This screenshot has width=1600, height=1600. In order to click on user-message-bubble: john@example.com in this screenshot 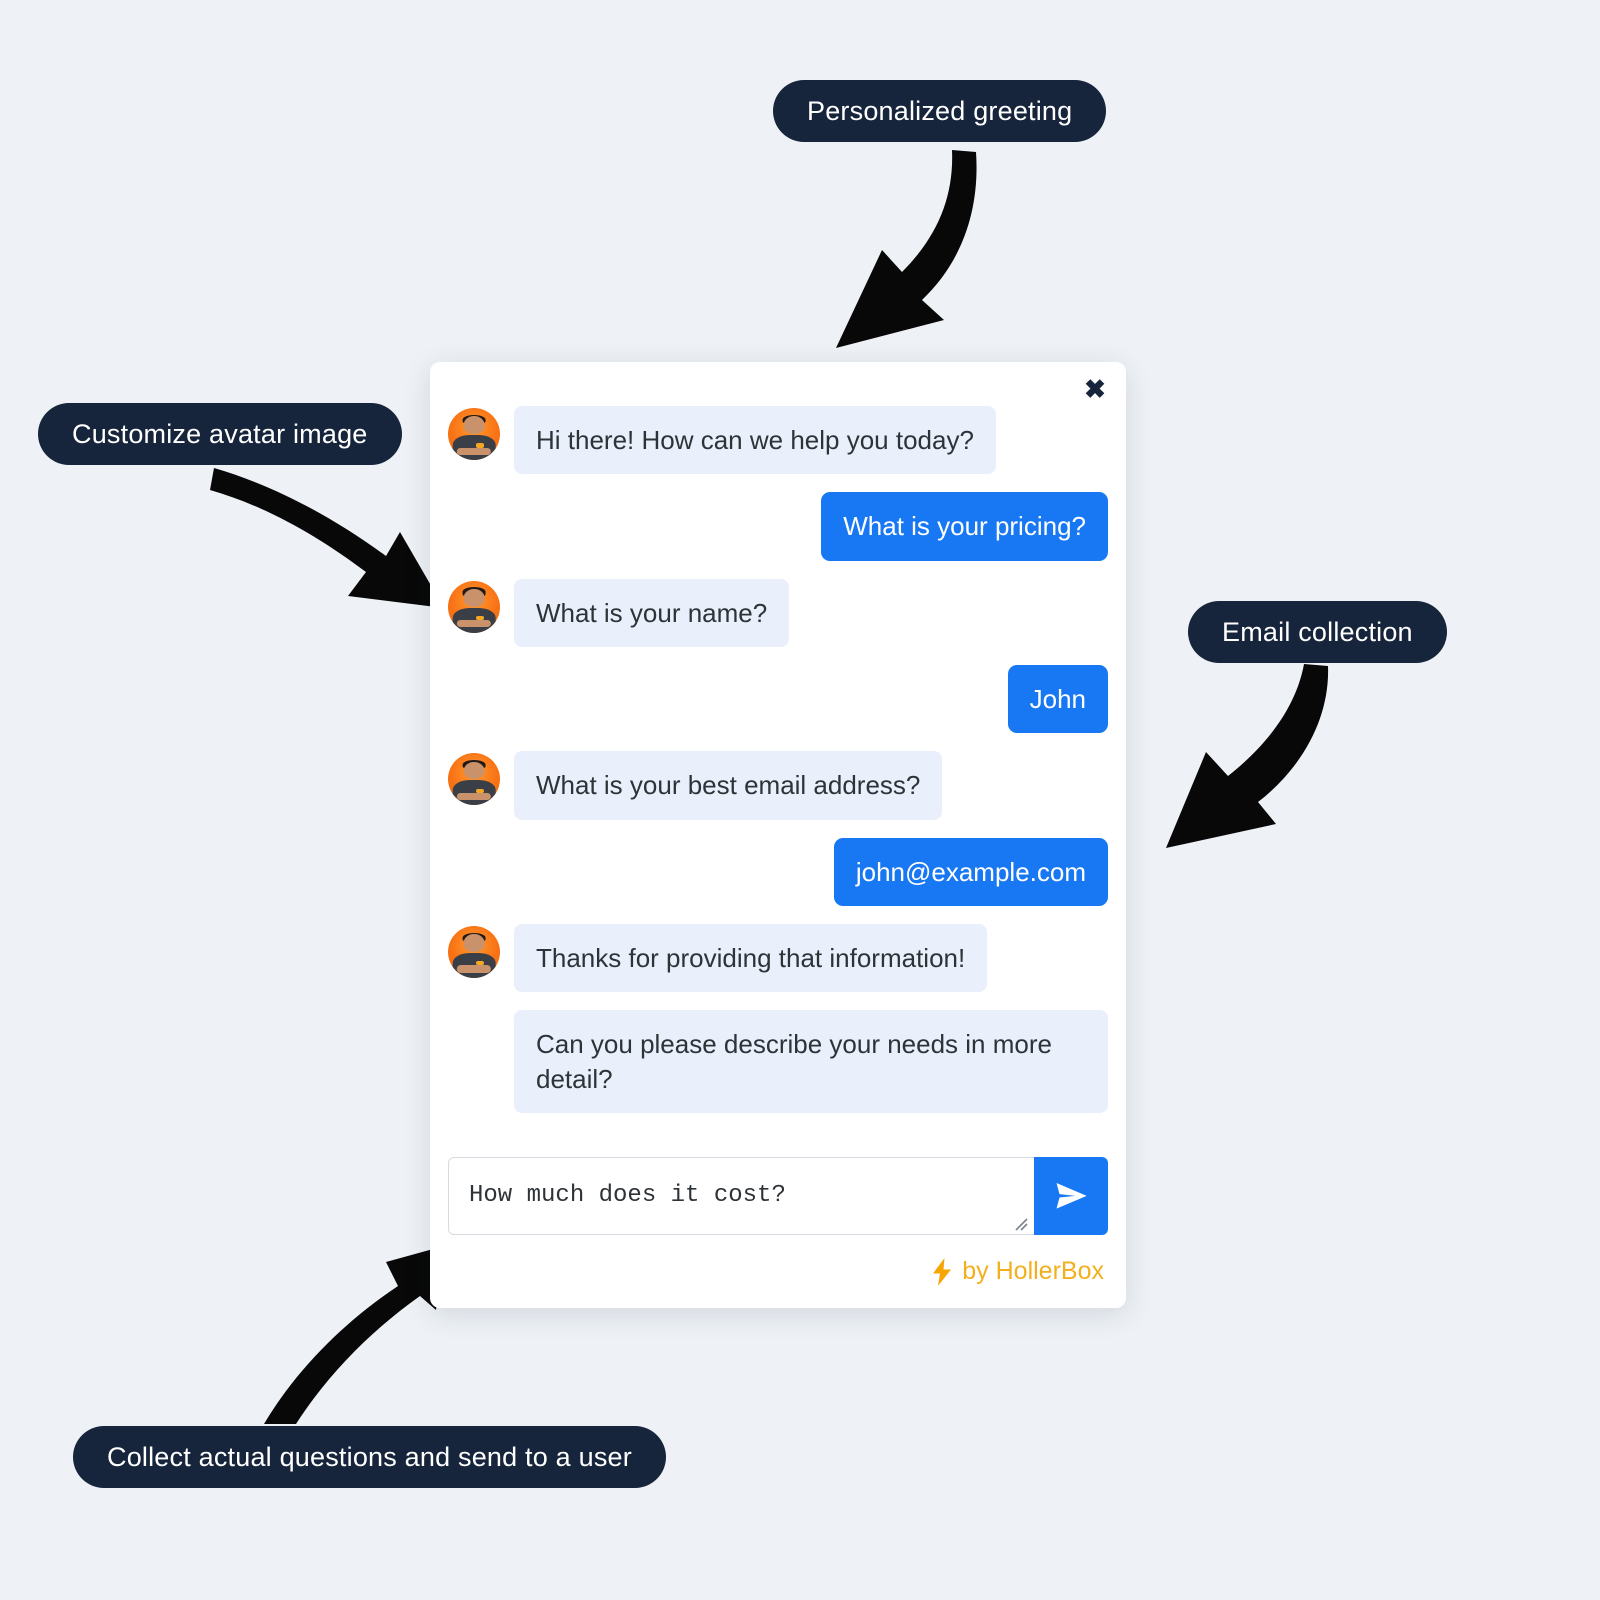, I will do `click(970, 871)`.